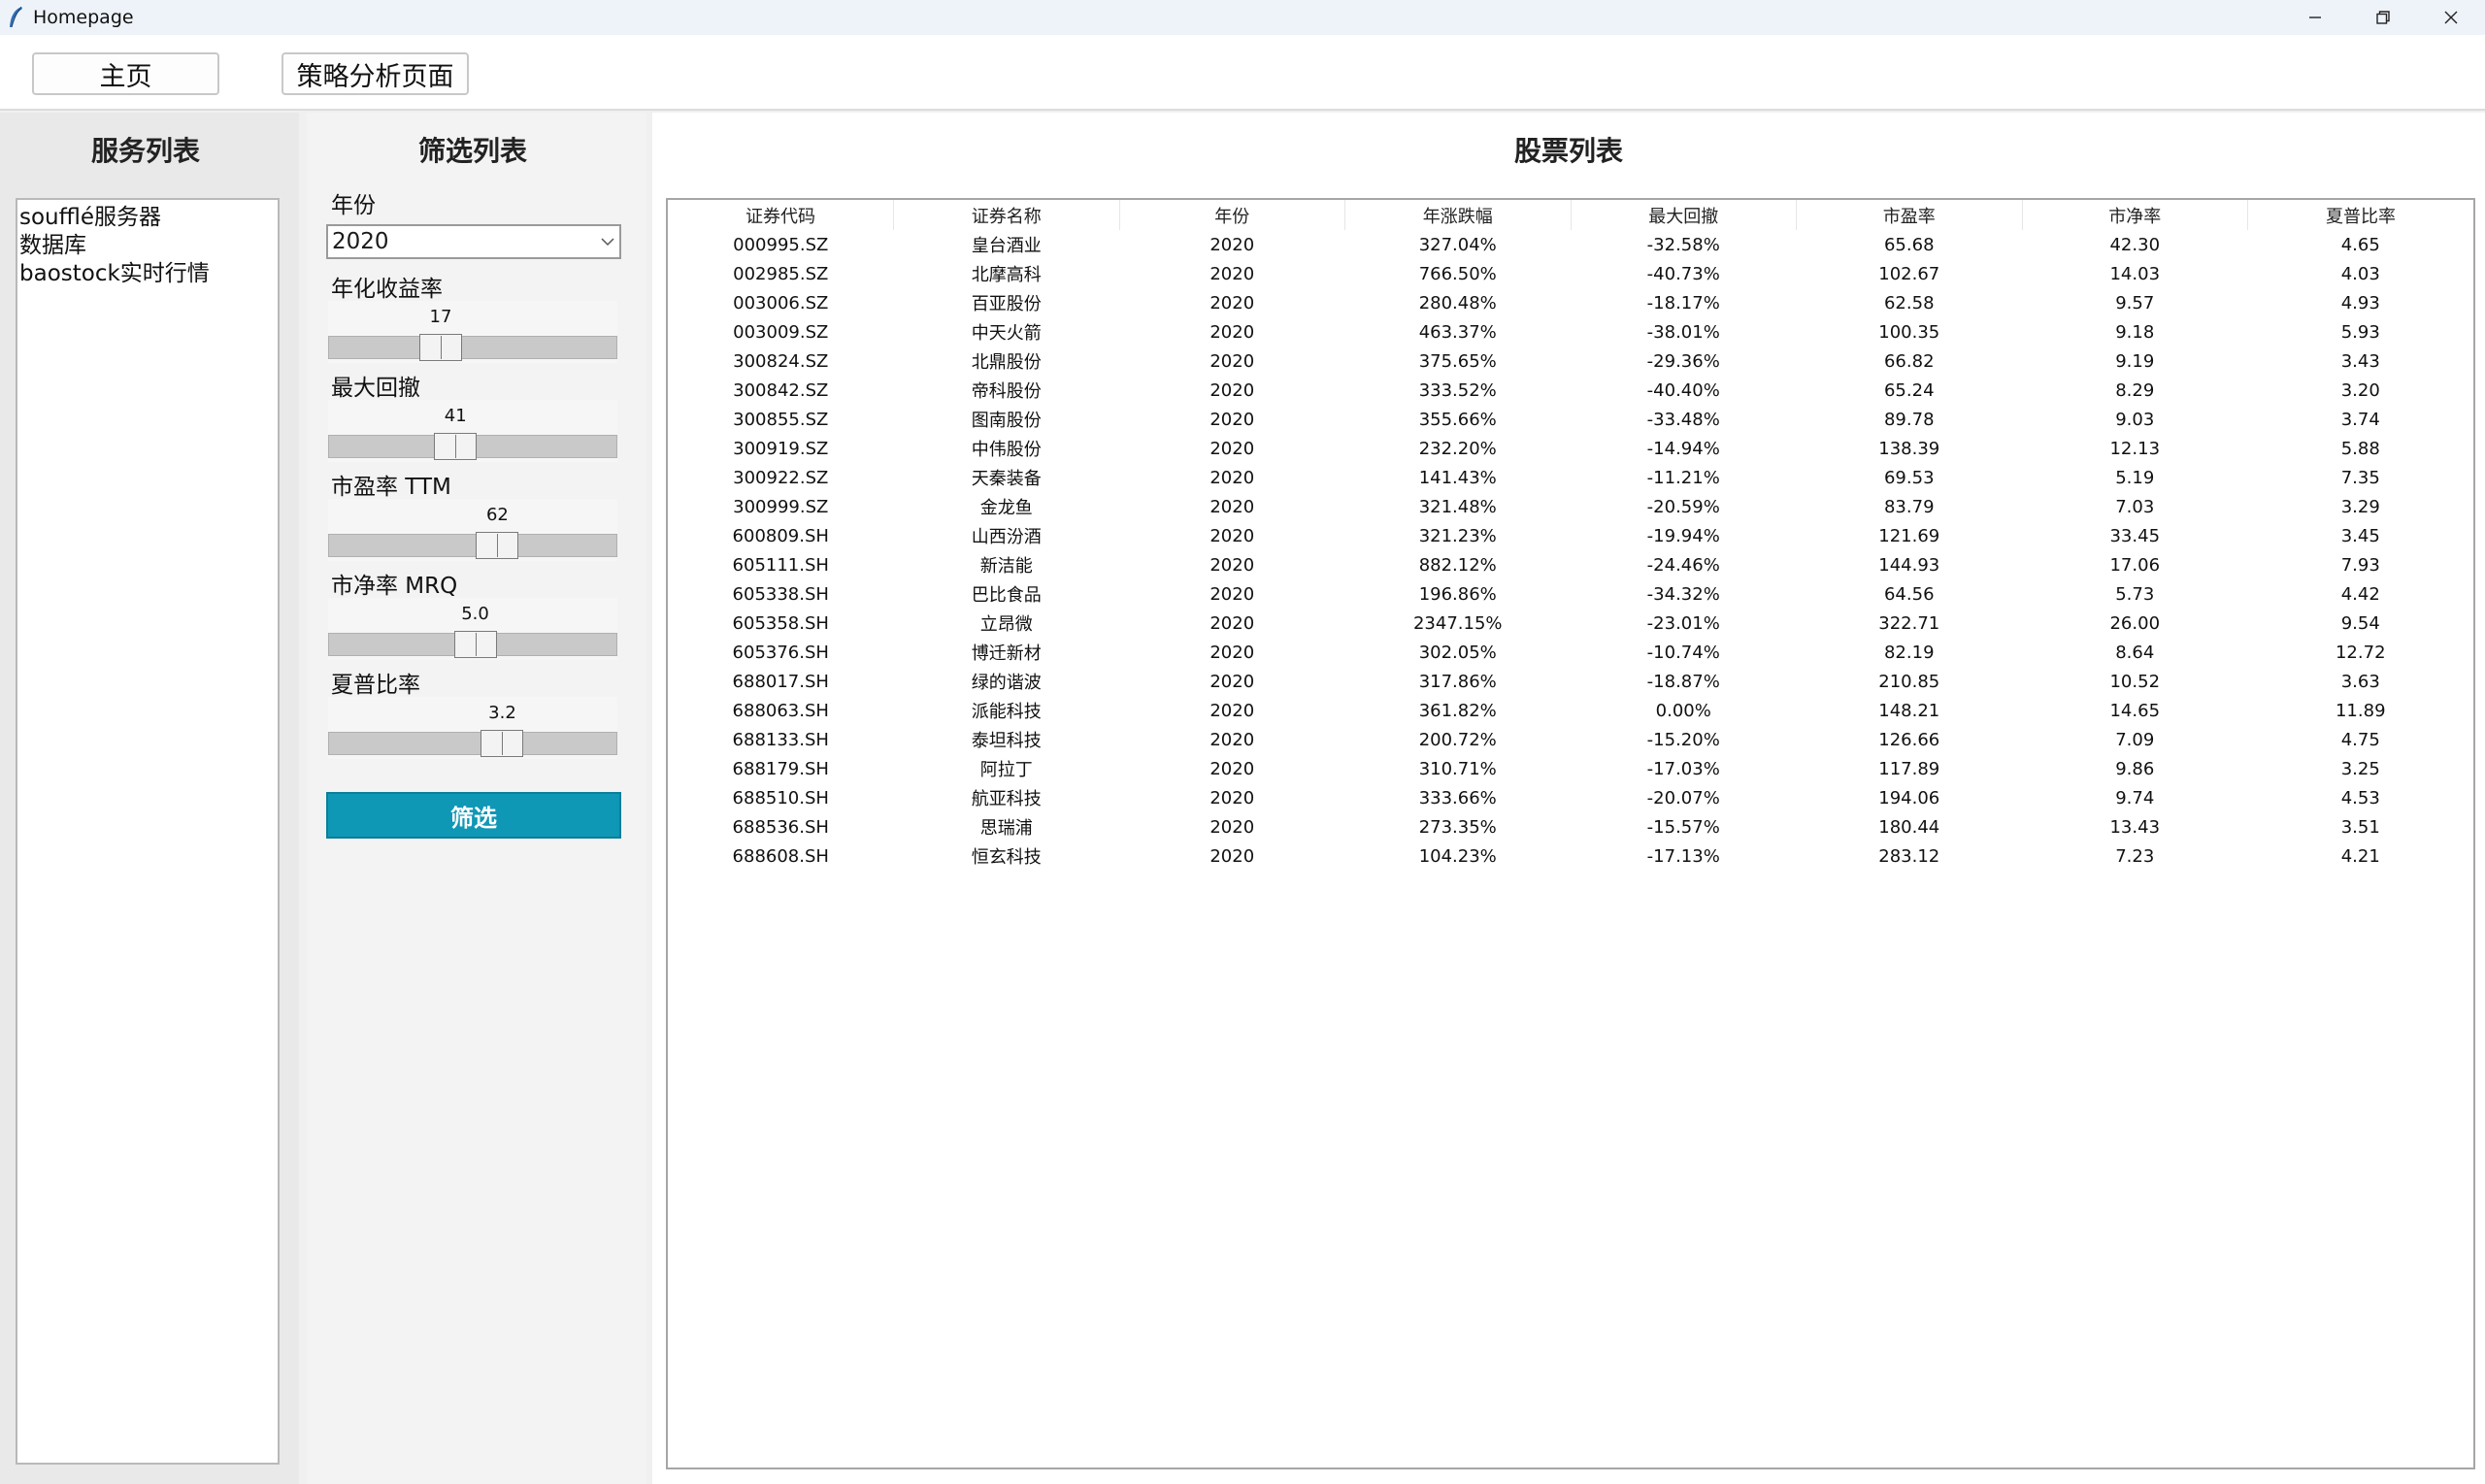 This screenshot has width=2485, height=1484. What do you see at coordinates (475, 644) in the screenshot?
I see `pb-mrq-handle` at bounding box center [475, 644].